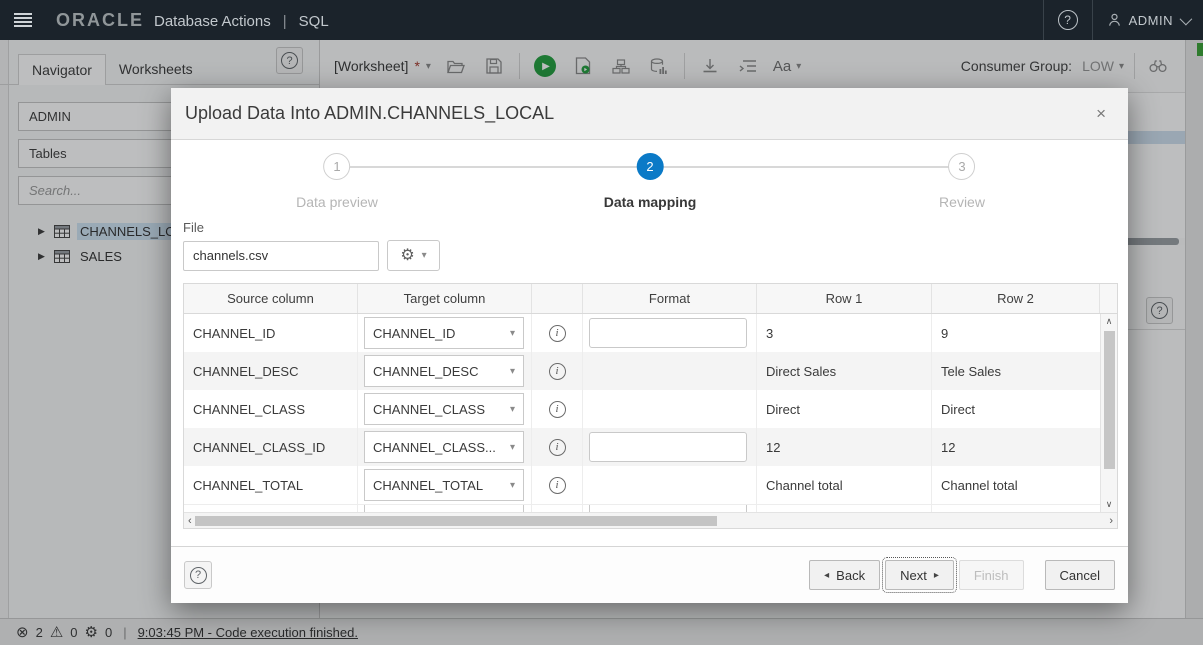 This screenshot has height=645, width=1203. I want to click on dialog-buttons: ◂ Back Next ▸ Finish Cancel, so click(962, 575).